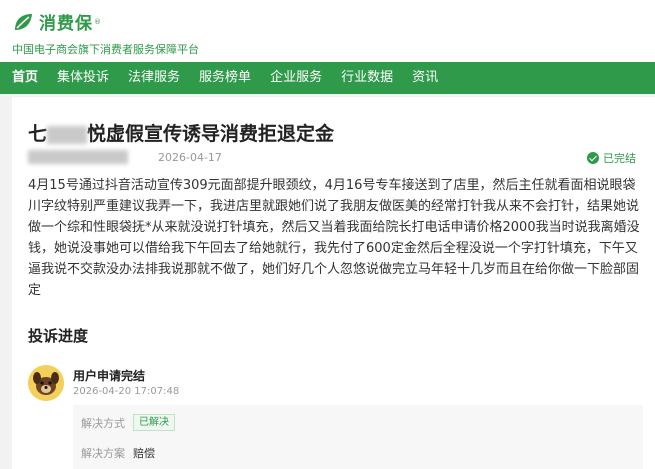 This screenshot has width=655, height=469. Describe the element at coordinates (38, 134) in the screenshot. I see `title-prefix: 七` at that location.